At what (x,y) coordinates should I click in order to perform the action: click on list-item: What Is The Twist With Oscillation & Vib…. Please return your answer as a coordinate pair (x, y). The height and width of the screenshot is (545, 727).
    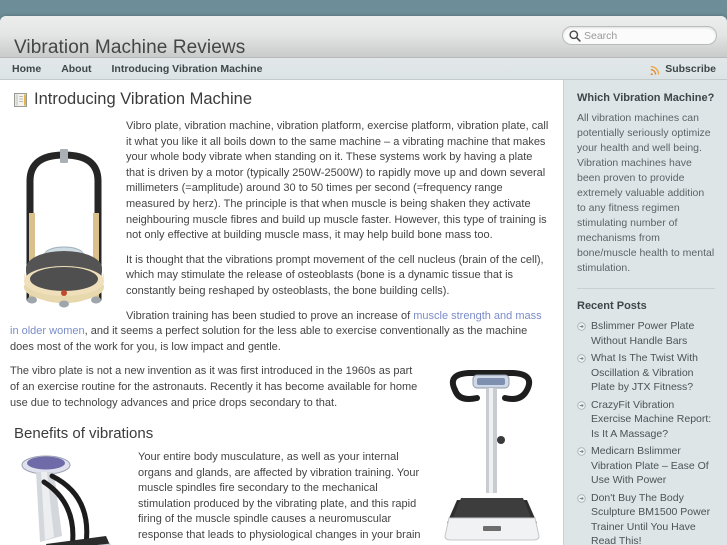
    Looking at the image, I should click on (646, 373).